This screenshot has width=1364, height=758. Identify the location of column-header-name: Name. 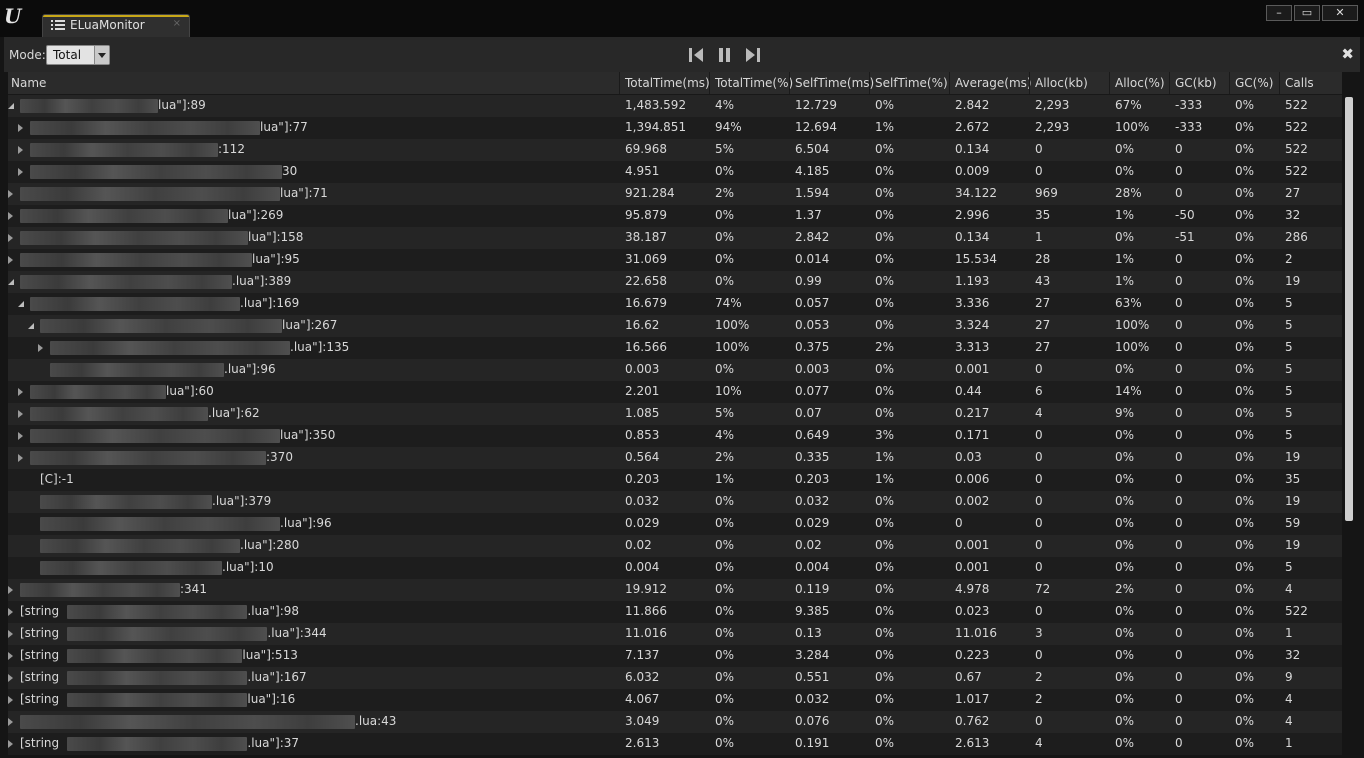
(28, 83).